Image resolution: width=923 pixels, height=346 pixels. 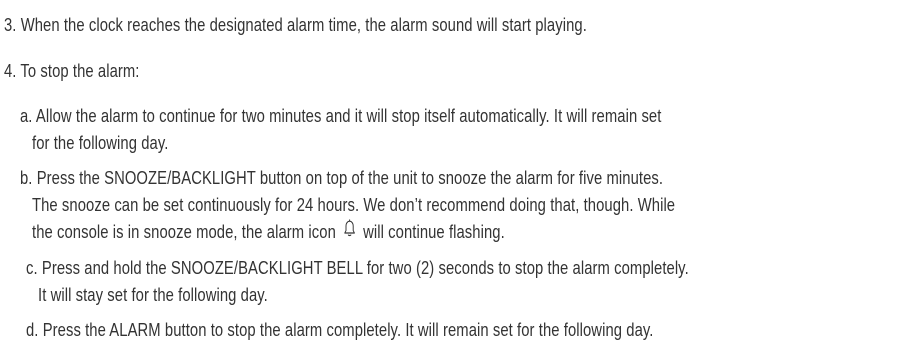 I want to click on step-4-text: 4. To stop the alarm:, so click(x=72, y=70).